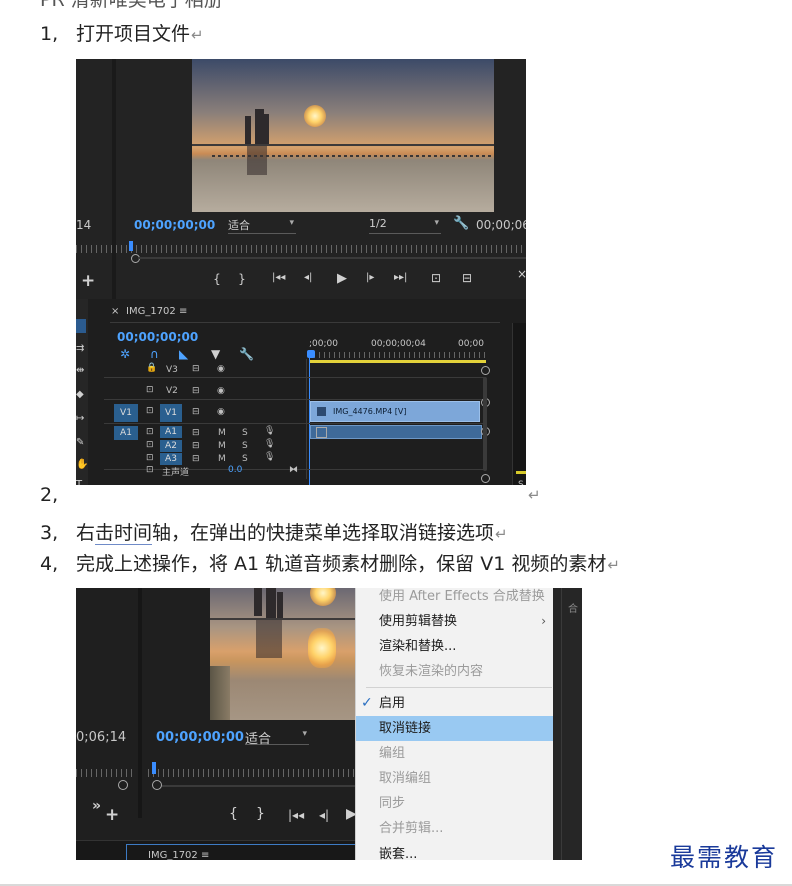 The image size is (792, 886). I want to click on overwrite-button: ⊟, so click(467, 278).